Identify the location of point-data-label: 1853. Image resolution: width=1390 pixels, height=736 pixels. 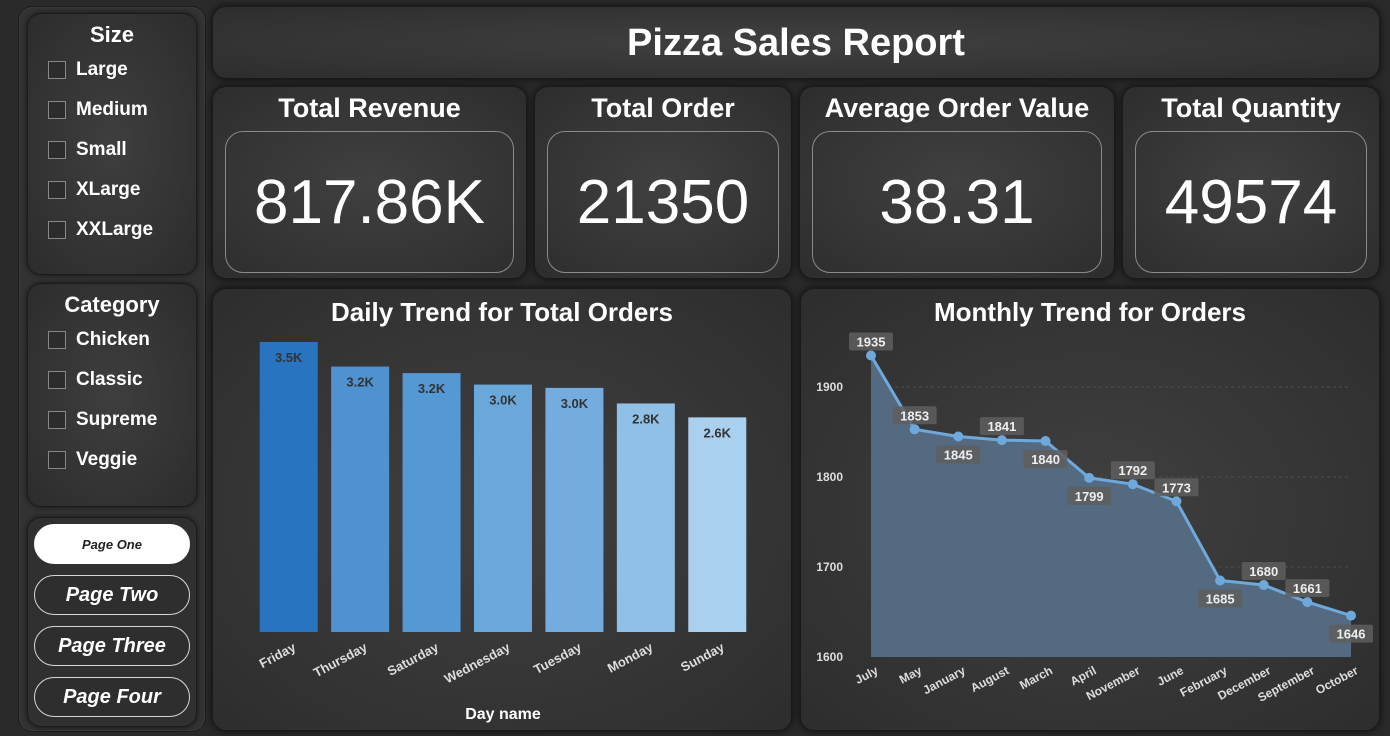
(914, 415).